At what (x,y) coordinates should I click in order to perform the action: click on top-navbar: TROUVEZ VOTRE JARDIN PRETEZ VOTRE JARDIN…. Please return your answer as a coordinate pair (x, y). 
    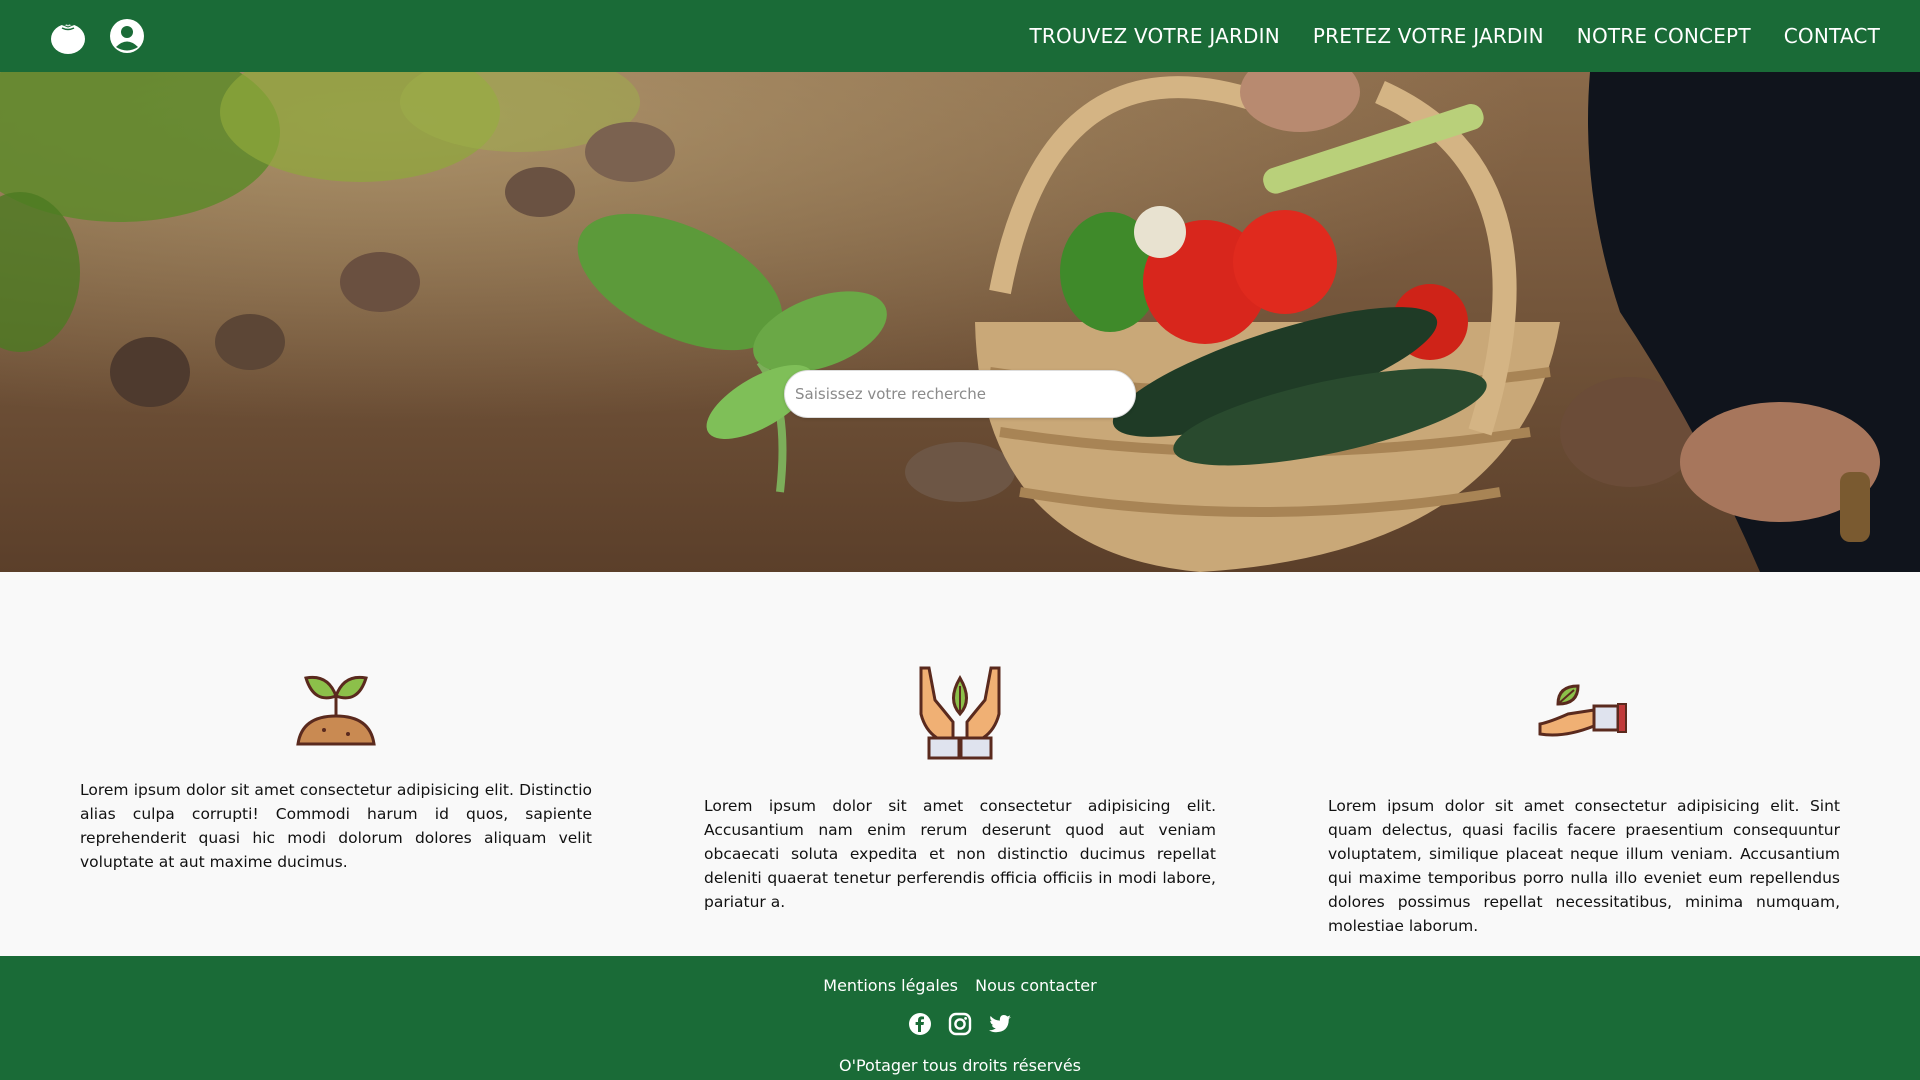
    Looking at the image, I should click on (960, 36).